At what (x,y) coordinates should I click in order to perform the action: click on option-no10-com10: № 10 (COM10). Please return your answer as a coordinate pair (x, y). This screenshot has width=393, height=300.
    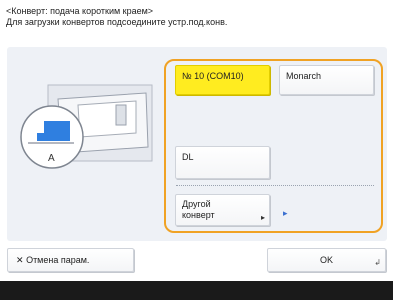
    Looking at the image, I should click on (222, 80).